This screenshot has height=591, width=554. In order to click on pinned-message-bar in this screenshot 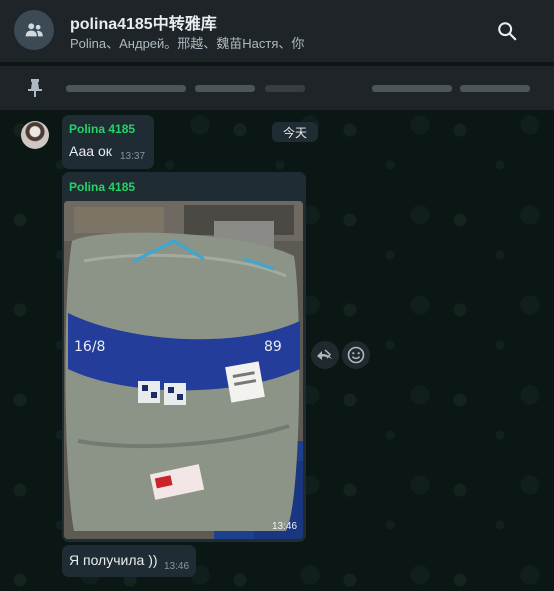, I will do `click(277, 88)`.